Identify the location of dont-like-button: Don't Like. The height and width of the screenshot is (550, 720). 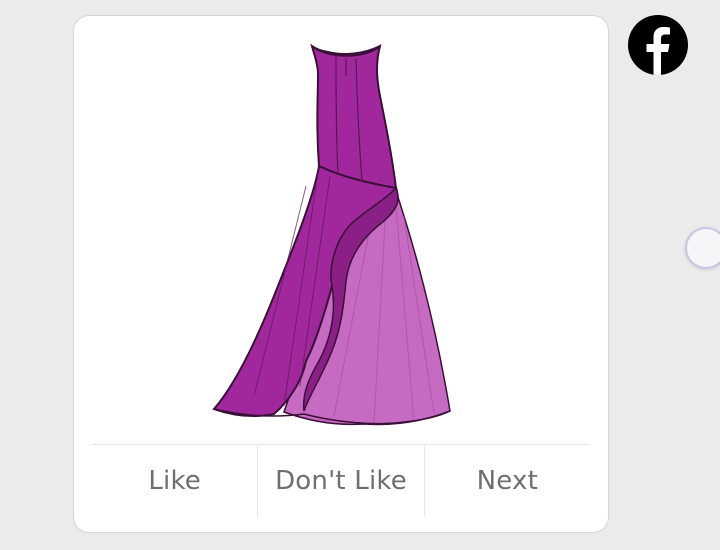
(340, 481).